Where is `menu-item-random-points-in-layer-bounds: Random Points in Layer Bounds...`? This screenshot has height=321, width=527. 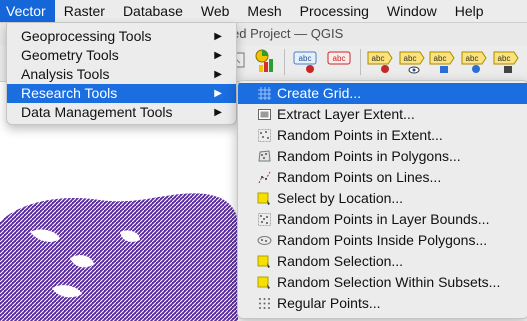 menu-item-random-points-in-layer-bounds: Random Points in Layer Bounds... is located at coordinates (382, 219).